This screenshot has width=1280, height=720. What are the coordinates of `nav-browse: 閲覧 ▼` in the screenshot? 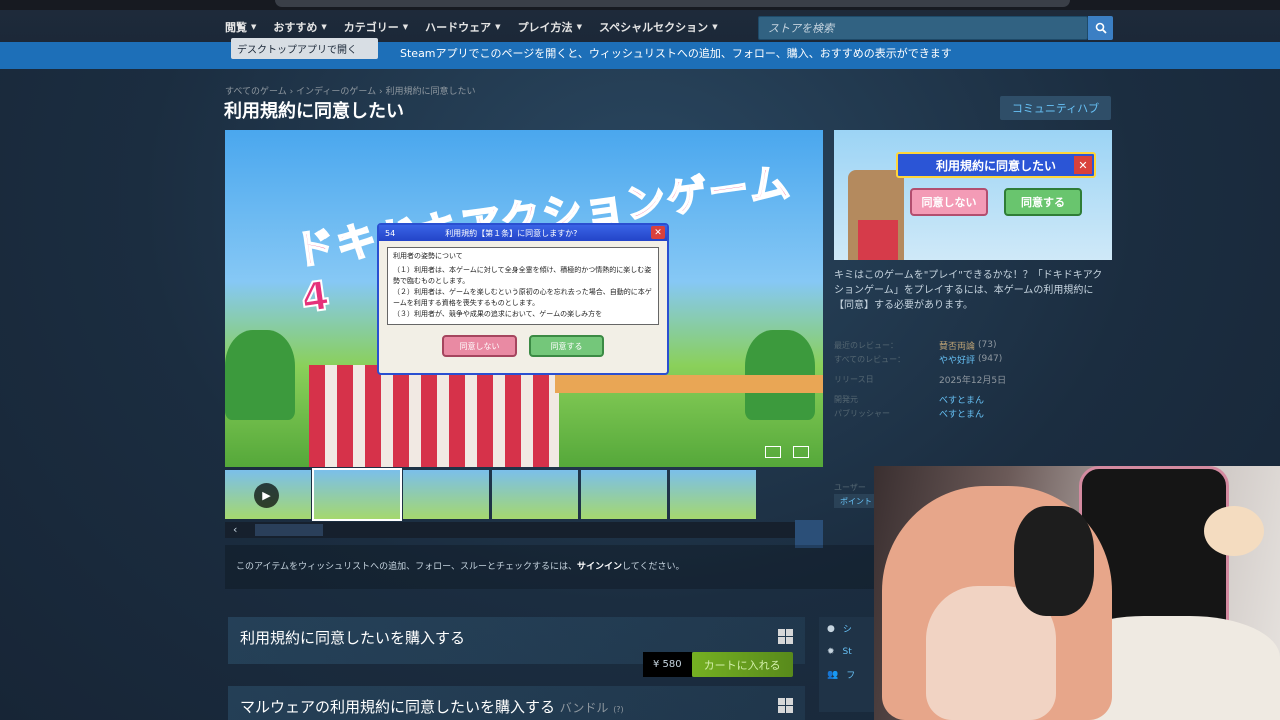 It's located at (240, 27).